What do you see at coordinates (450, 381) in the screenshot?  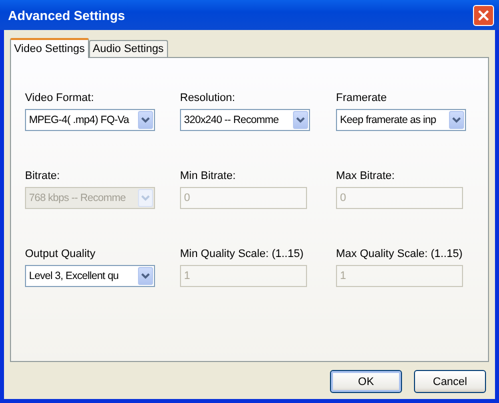 I see `dialog-button: Cancel` at bounding box center [450, 381].